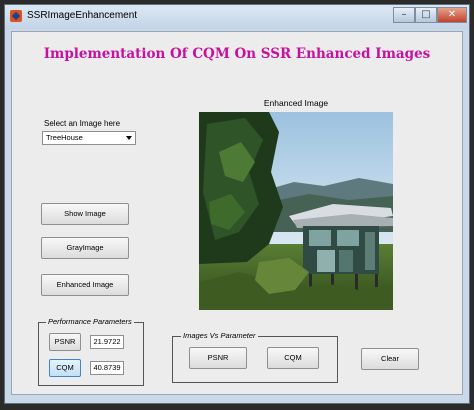 The image size is (474, 410). I want to click on title-bar: SSRImageEnhancement – □ ✕, so click(237, 17).